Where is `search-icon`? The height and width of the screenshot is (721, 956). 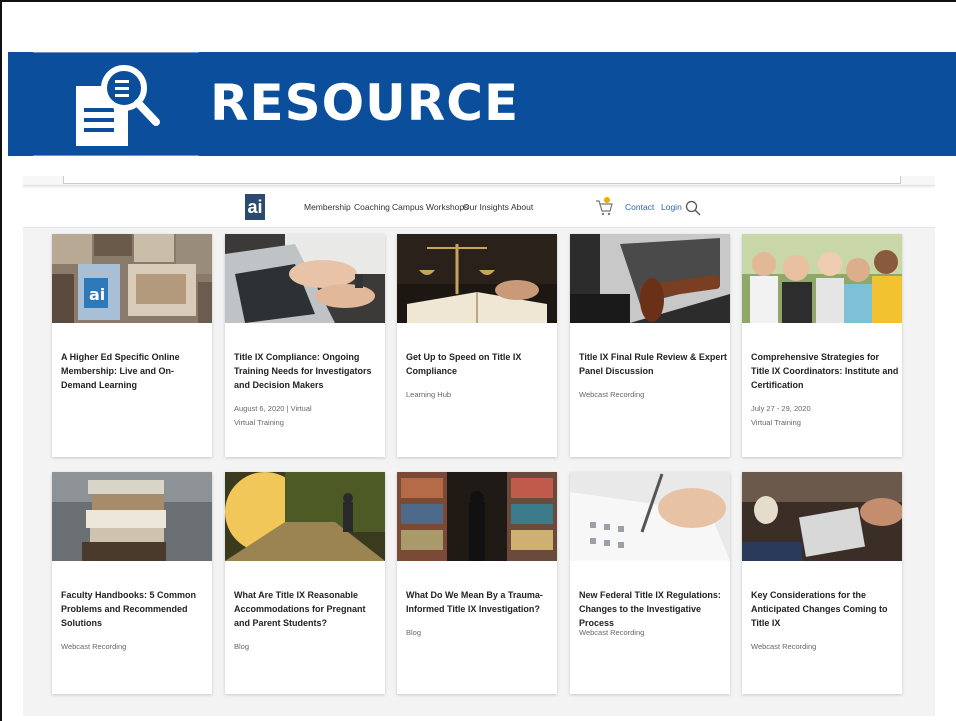
search-icon is located at coordinates (693, 208).